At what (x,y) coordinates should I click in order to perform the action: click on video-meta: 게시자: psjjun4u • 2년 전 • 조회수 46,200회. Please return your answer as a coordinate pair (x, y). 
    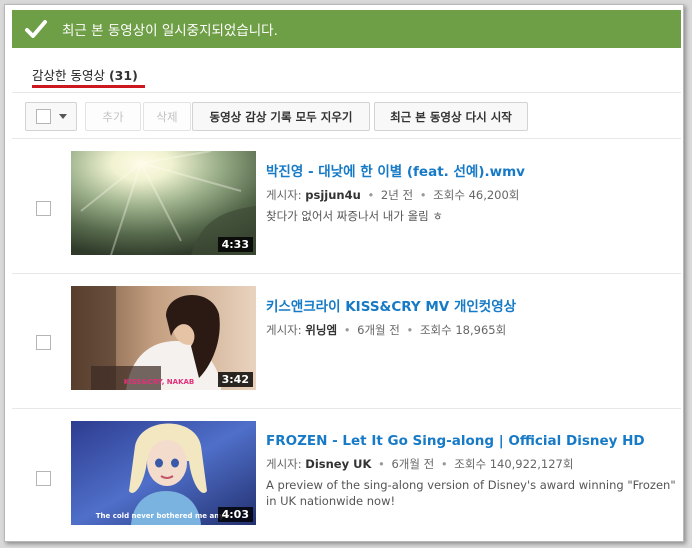
    Looking at the image, I should click on (471, 195).